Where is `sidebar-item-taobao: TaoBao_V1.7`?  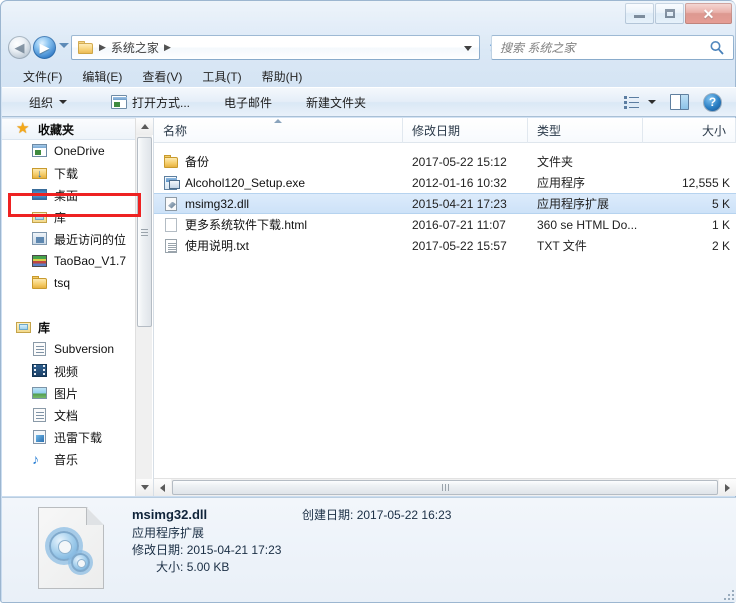
sidebar-item-taobao: TaoBao_V1.7 is located at coordinates (69, 261).